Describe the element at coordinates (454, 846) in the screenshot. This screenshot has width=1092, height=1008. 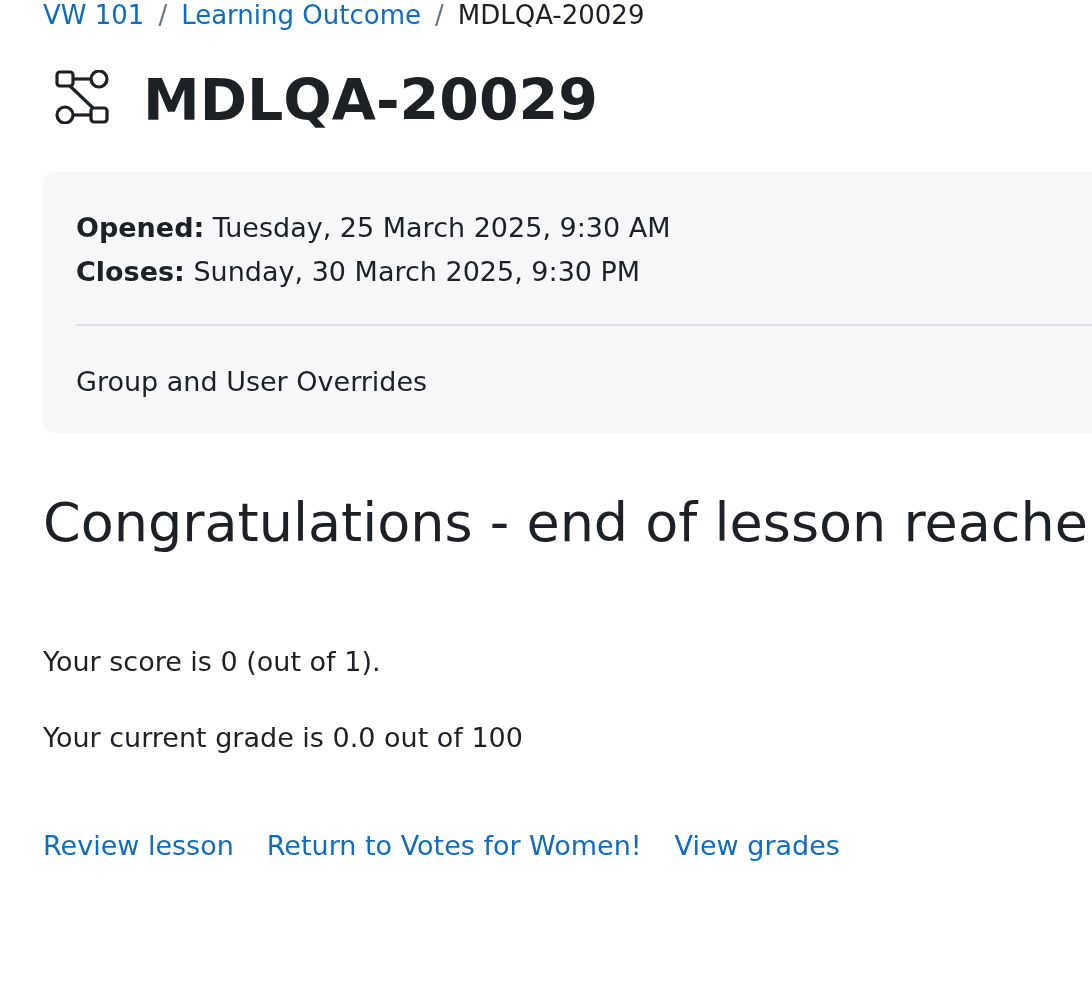
I see `action-link: Return to Votes for Women!` at that location.